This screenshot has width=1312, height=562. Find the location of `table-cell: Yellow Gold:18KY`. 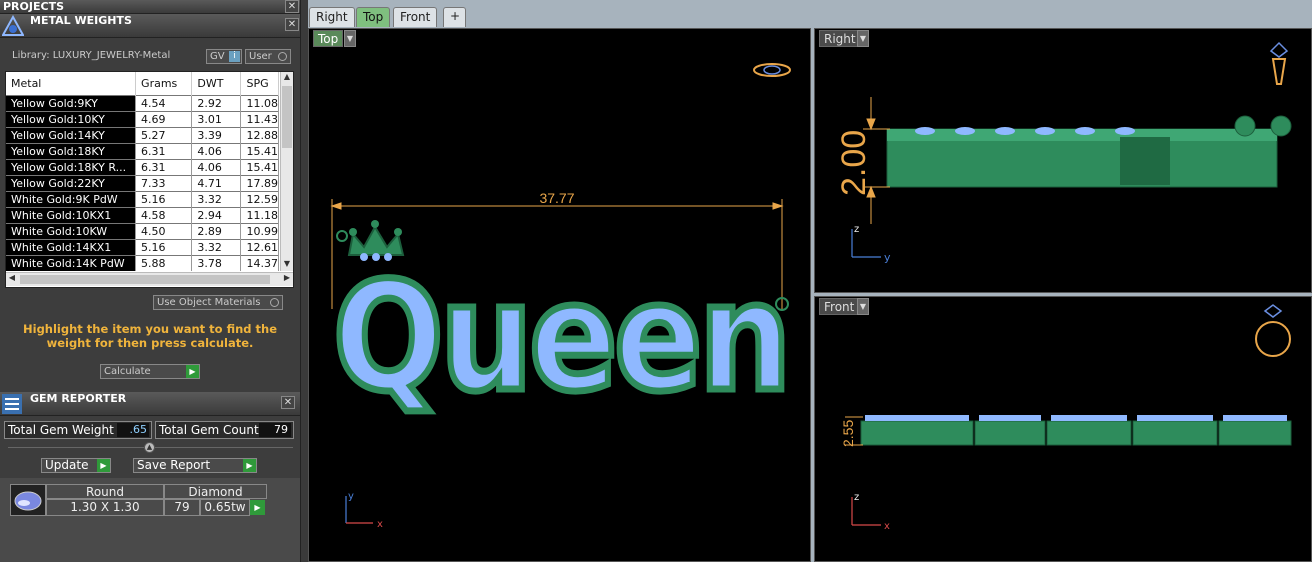

table-cell: Yellow Gold:18KY is located at coordinates (71, 150).